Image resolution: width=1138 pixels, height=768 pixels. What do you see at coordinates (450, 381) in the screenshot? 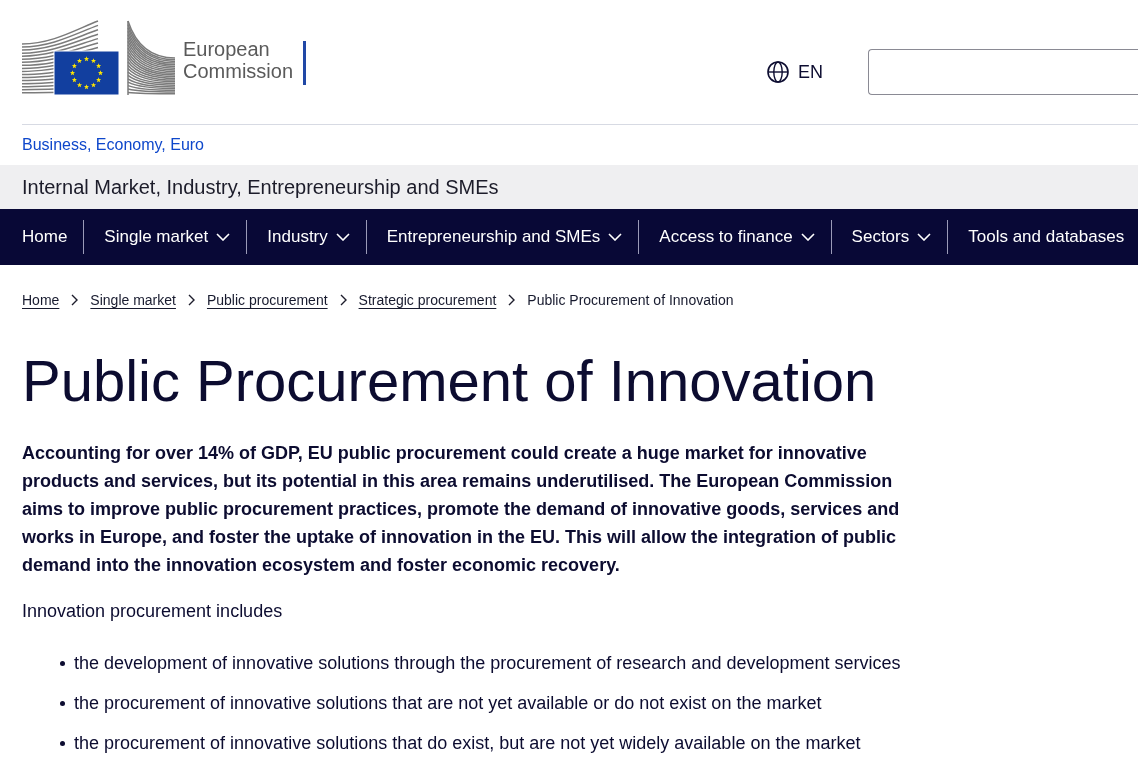
I see `page-title: Public Procurement of Innovation` at bounding box center [450, 381].